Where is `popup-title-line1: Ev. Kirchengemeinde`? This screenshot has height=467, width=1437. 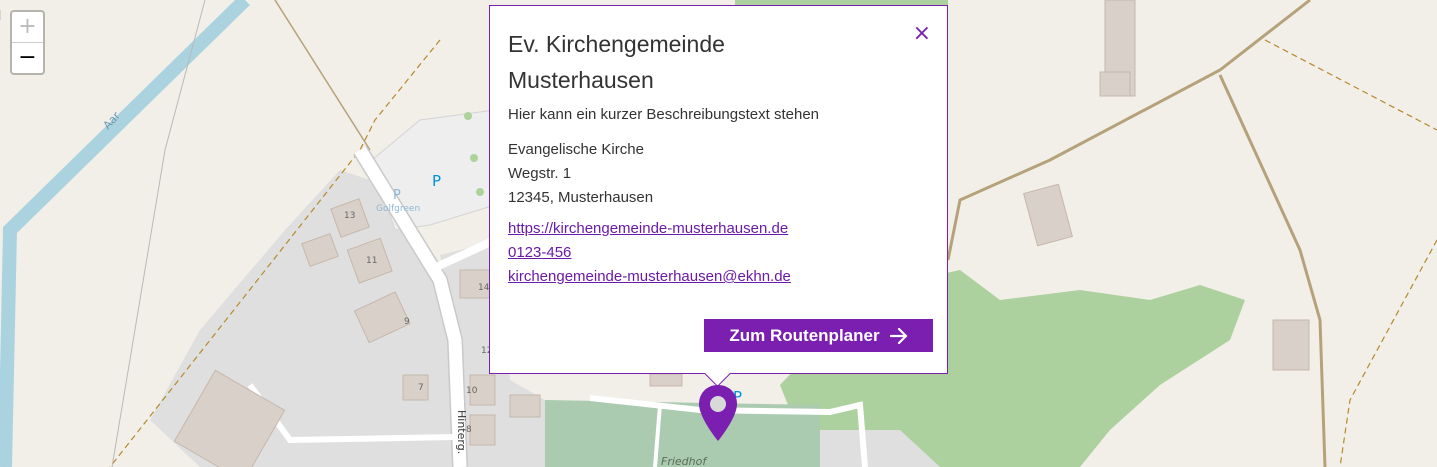 popup-title-line1: Ev. Kirchengemeinde is located at coordinates (616, 44).